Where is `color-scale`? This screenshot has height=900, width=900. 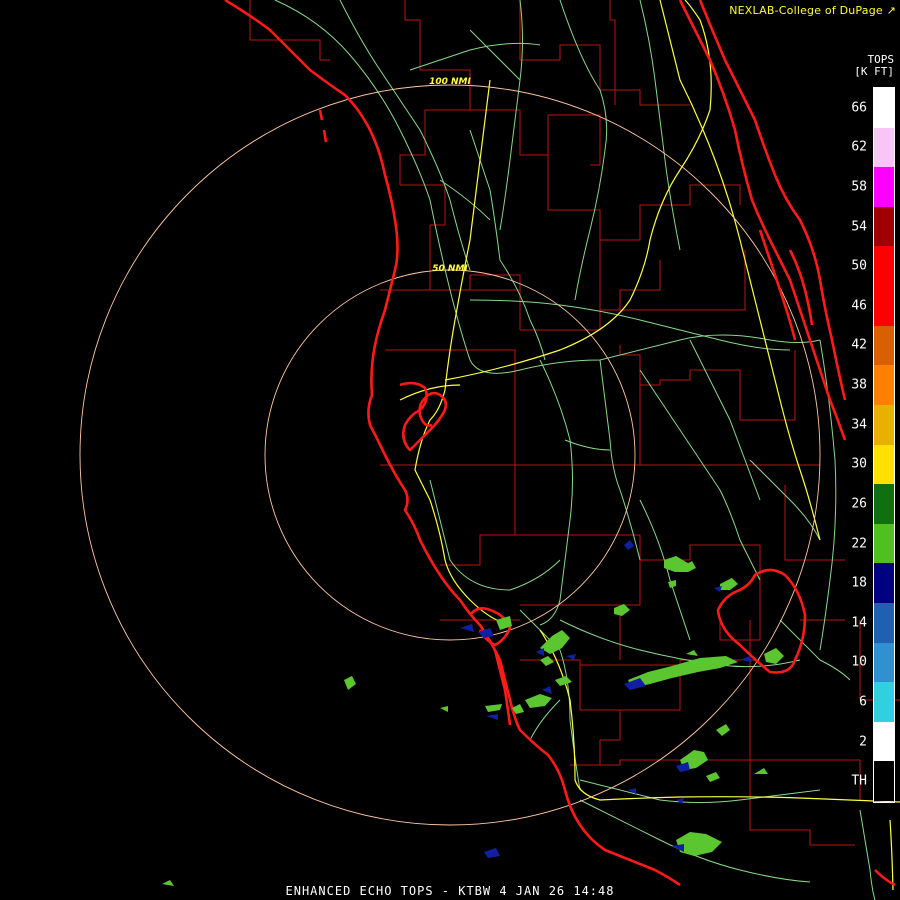
color-scale is located at coordinates (884, 445).